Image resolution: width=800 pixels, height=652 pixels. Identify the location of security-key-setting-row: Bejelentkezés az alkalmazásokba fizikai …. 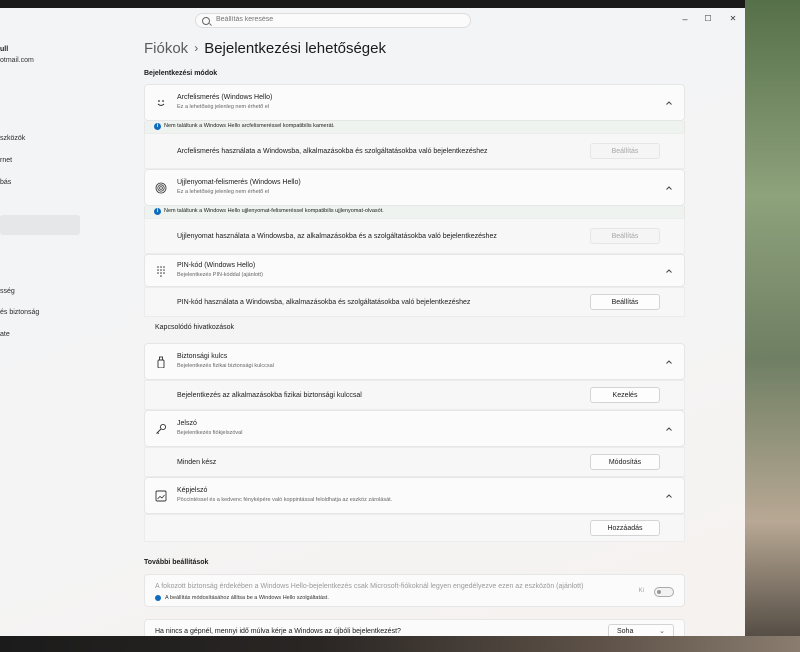
(414, 395).